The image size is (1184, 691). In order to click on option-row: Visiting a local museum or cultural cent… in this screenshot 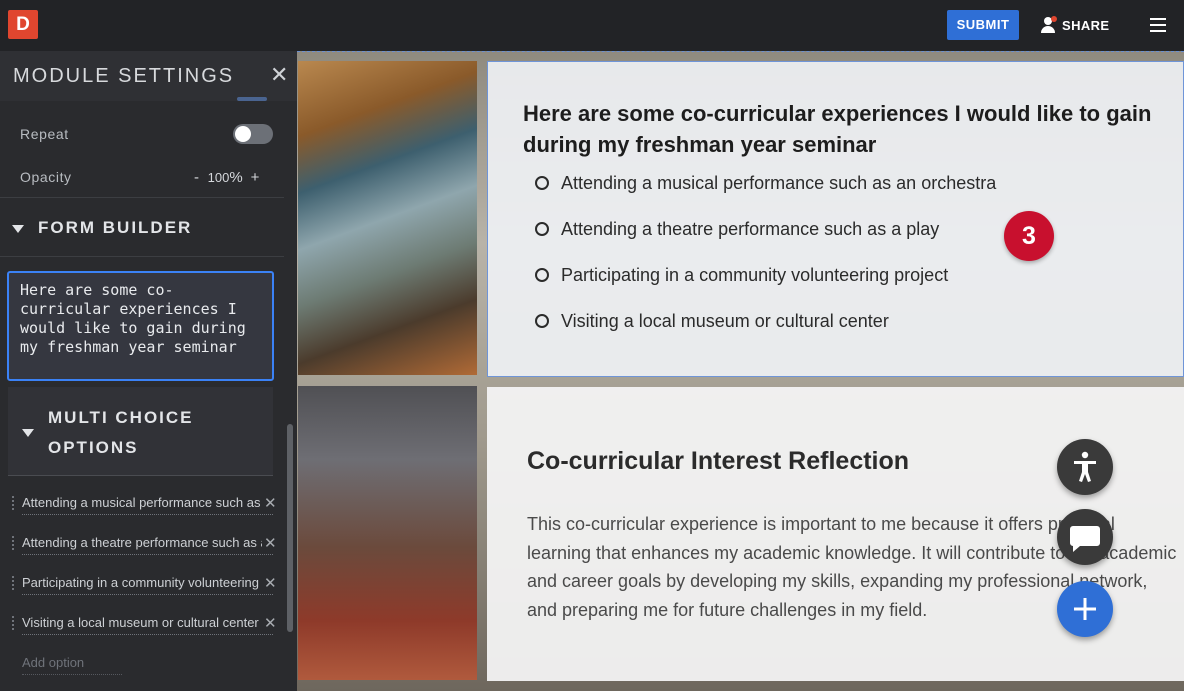, I will do `click(144, 624)`.